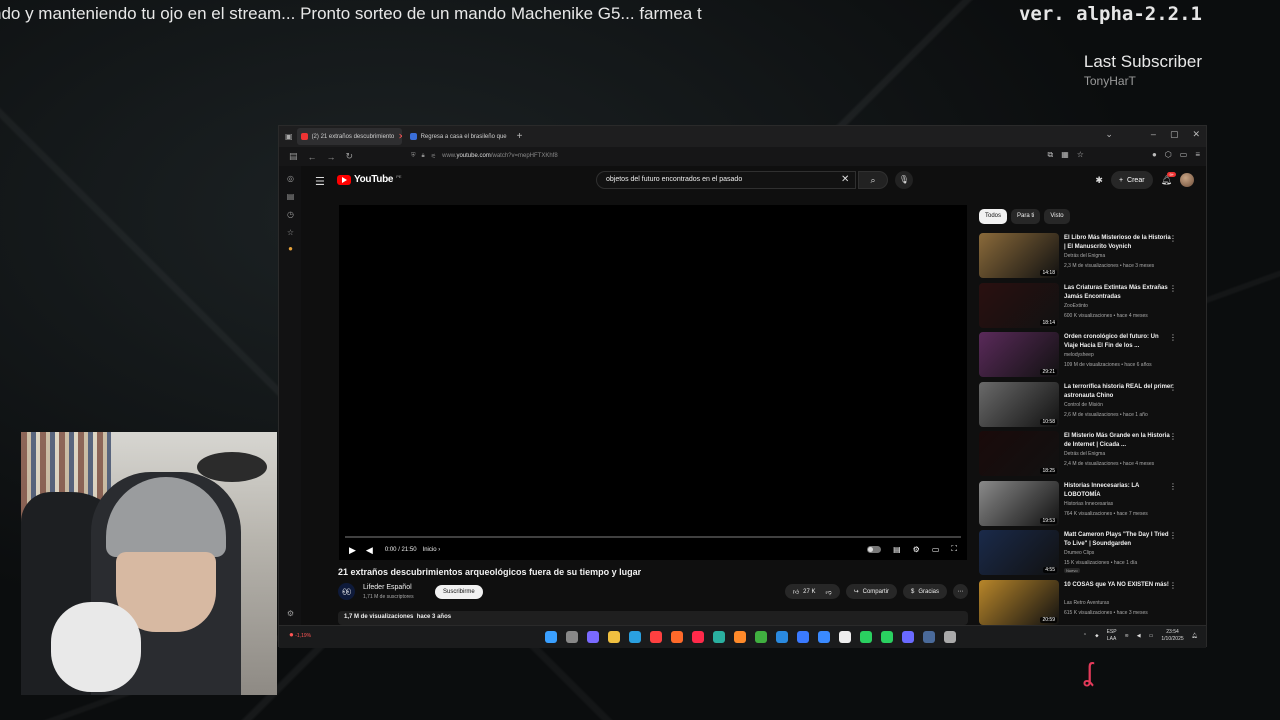 This screenshot has width=1280, height=720. What do you see at coordinates (352, 550) in the screenshot?
I see `play-icon: ▶` at bounding box center [352, 550].